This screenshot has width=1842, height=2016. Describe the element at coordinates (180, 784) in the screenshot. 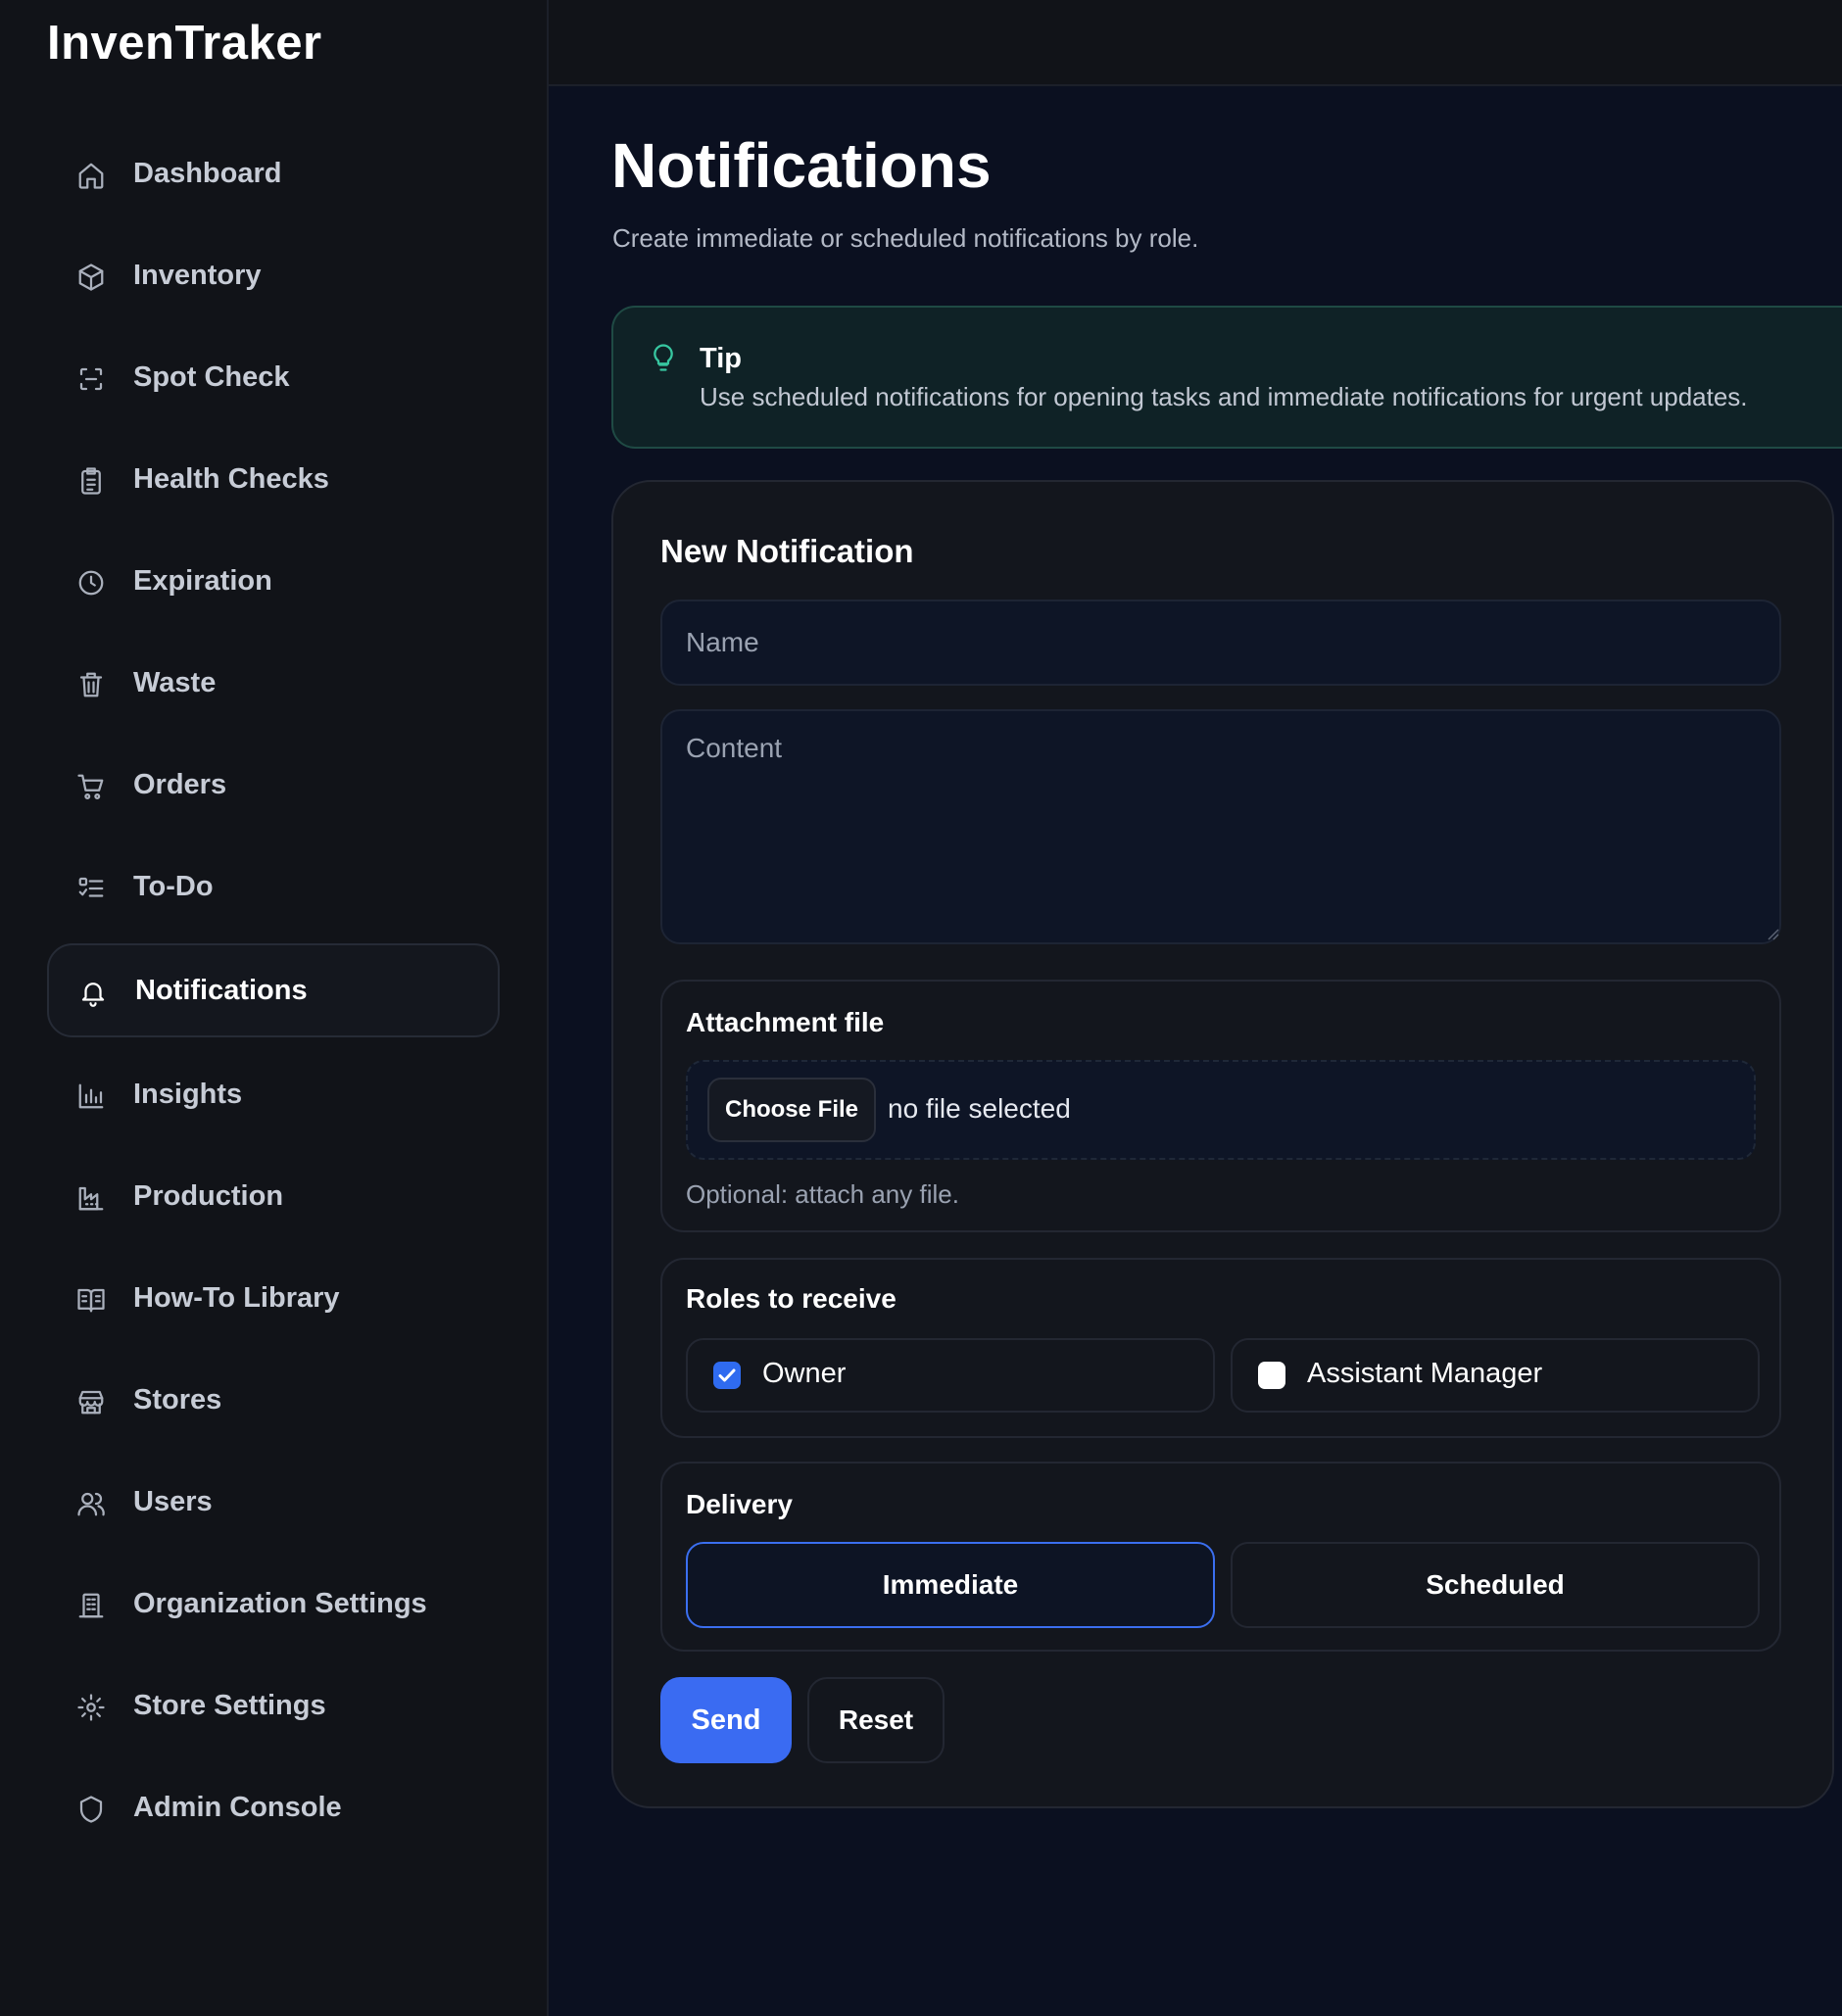

I see `sidebar-item-label: Orders` at that location.